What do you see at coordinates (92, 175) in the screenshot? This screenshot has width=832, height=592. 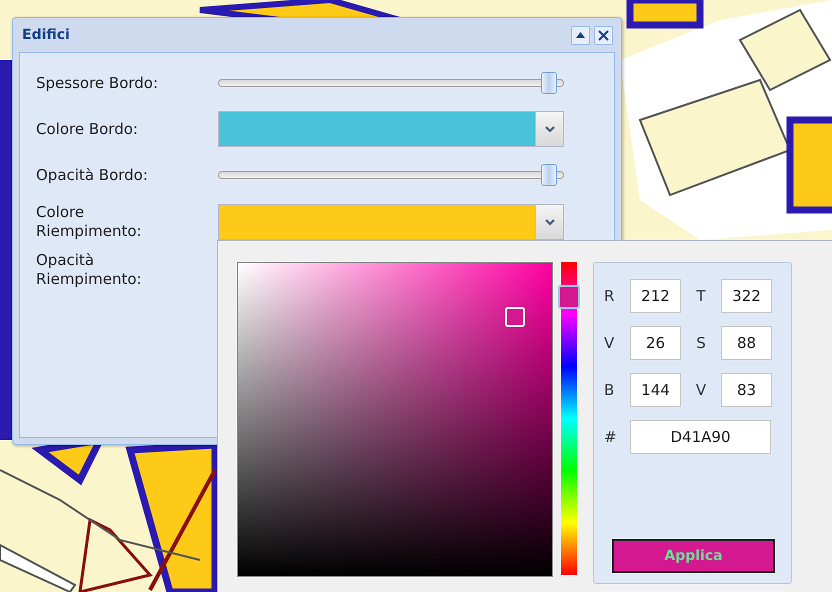 I see `field-label: Opacità Bordo:` at bounding box center [92, 175].